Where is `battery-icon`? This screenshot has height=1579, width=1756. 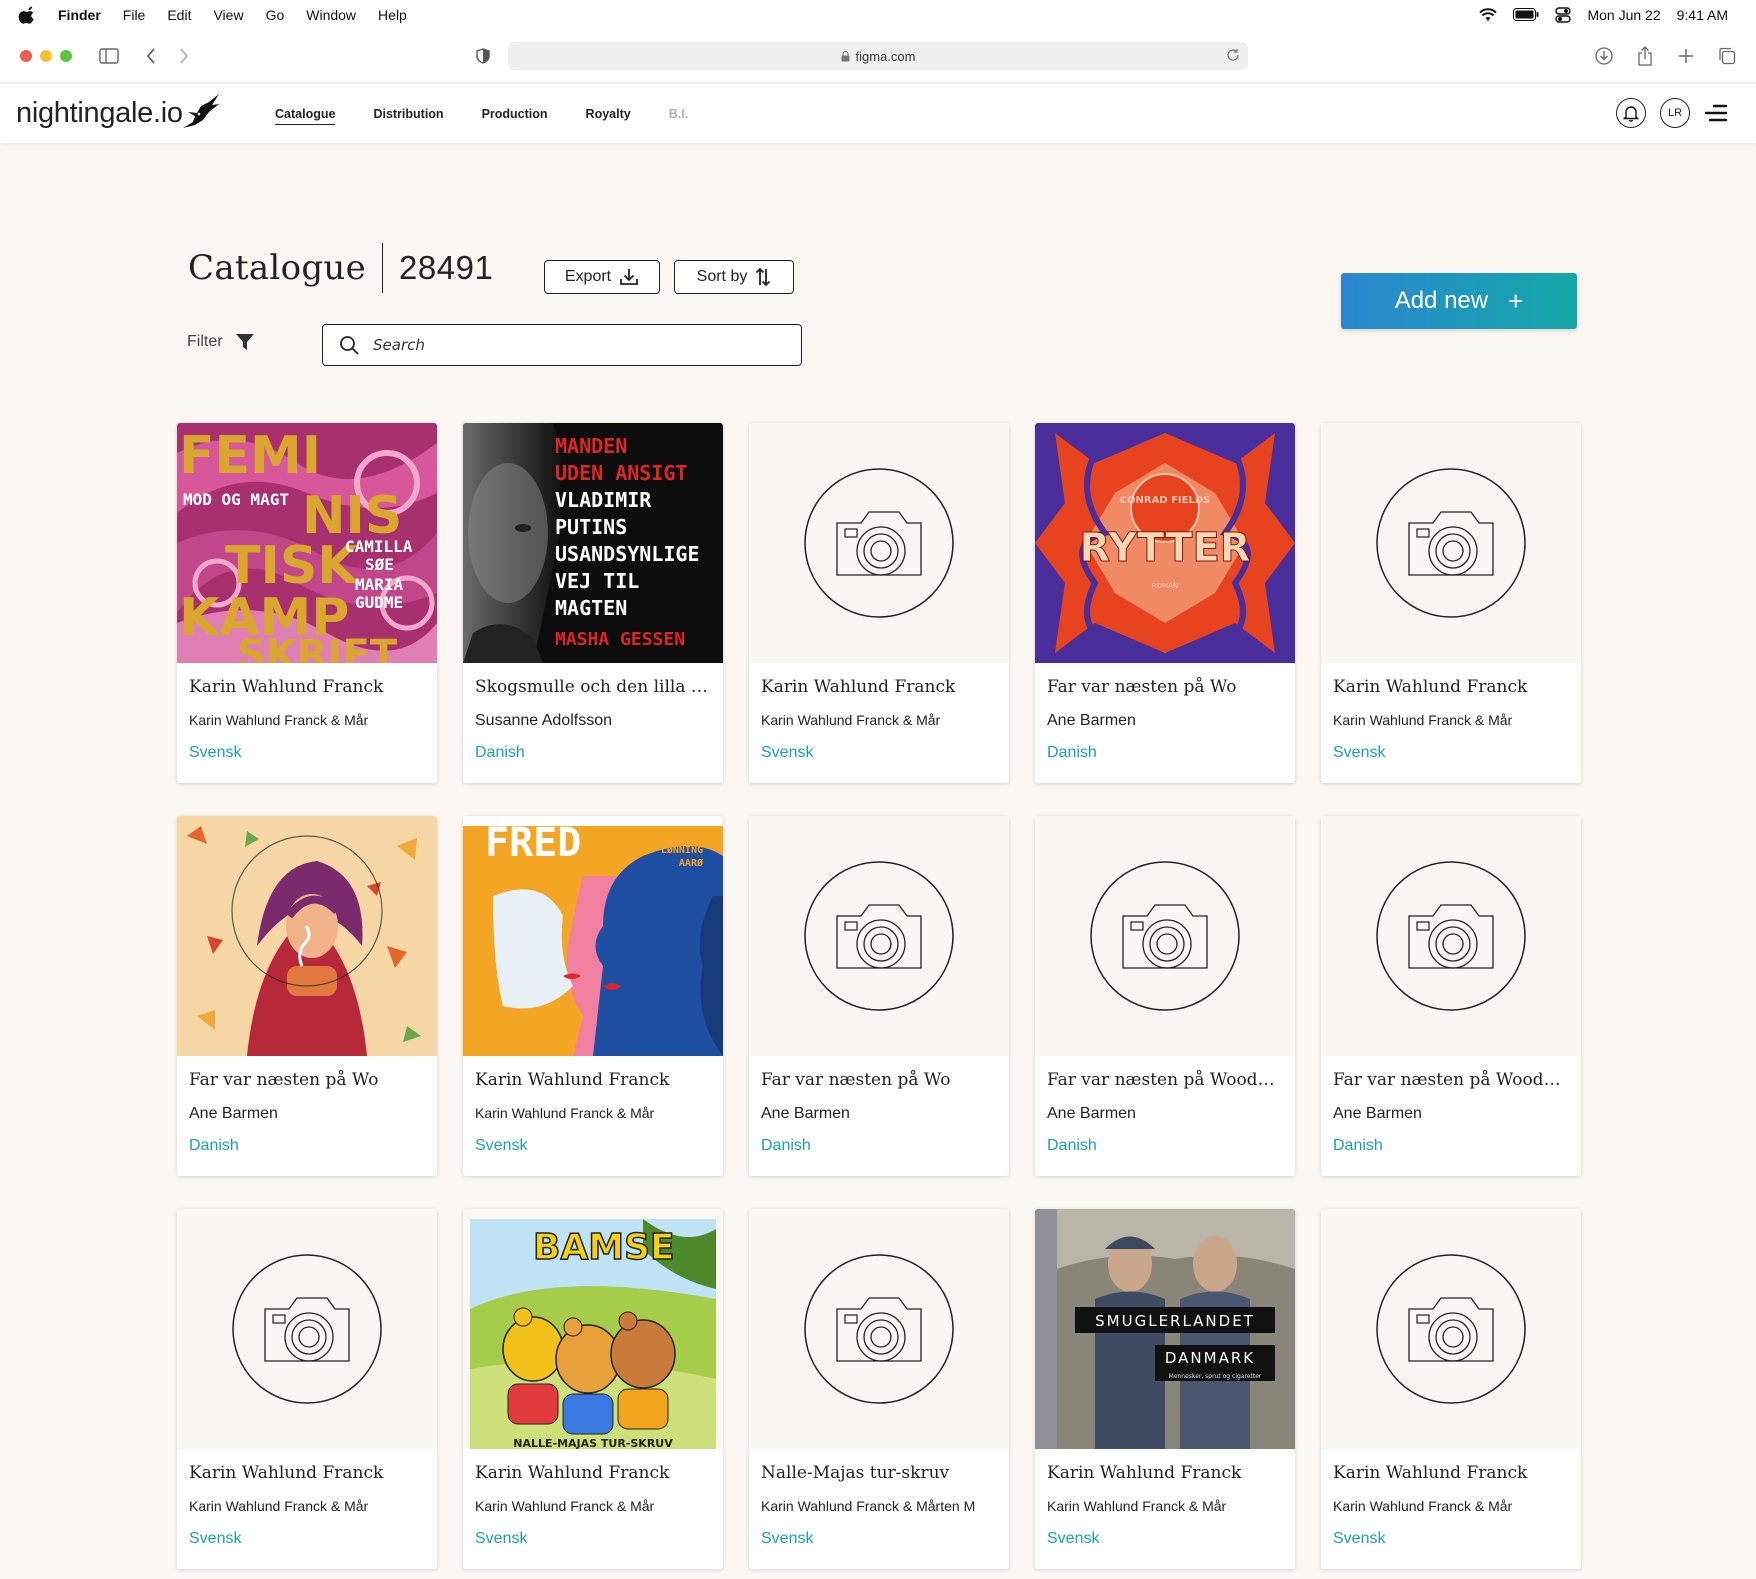
battery-icon is located at coordinates (1526, 14).